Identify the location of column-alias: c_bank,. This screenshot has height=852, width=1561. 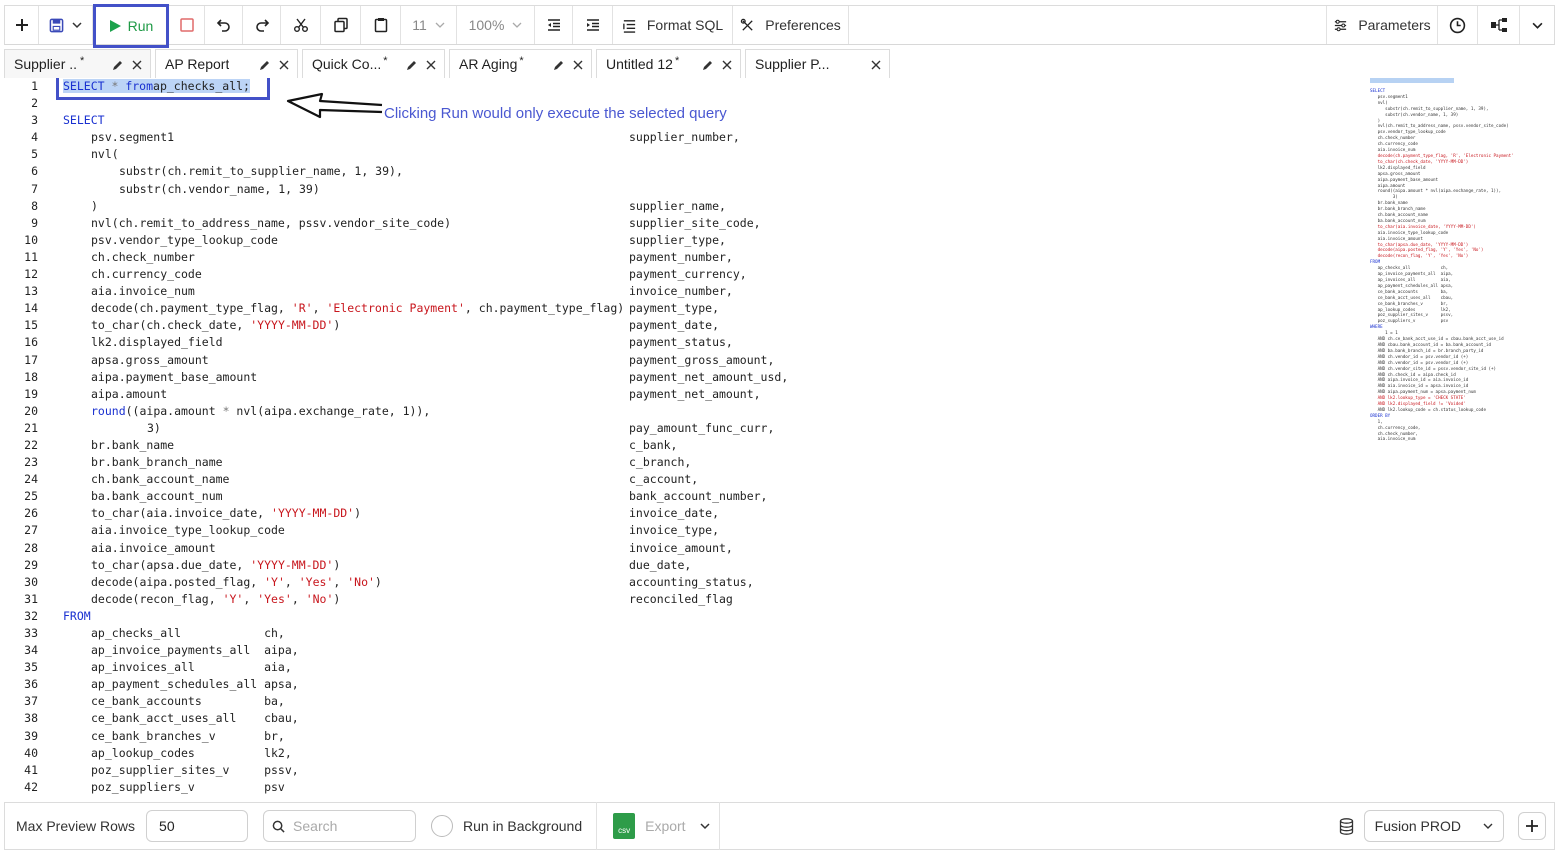
(653, 444).